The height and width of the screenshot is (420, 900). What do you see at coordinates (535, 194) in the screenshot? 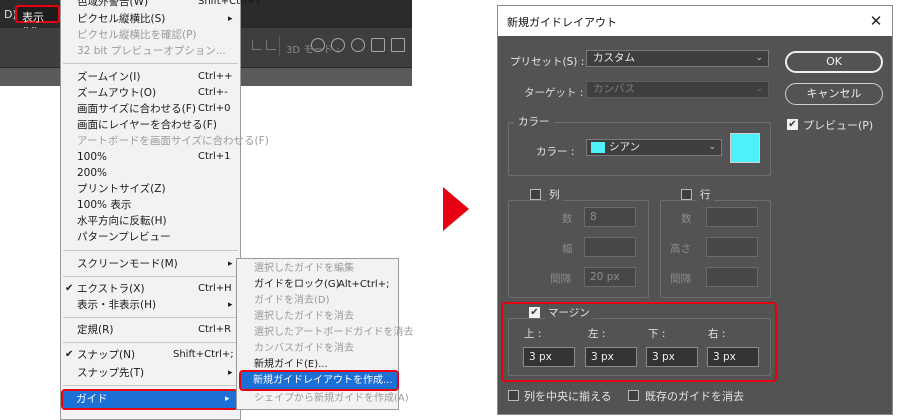
I see `columns-checkbox` at bounding box center [535, 194].